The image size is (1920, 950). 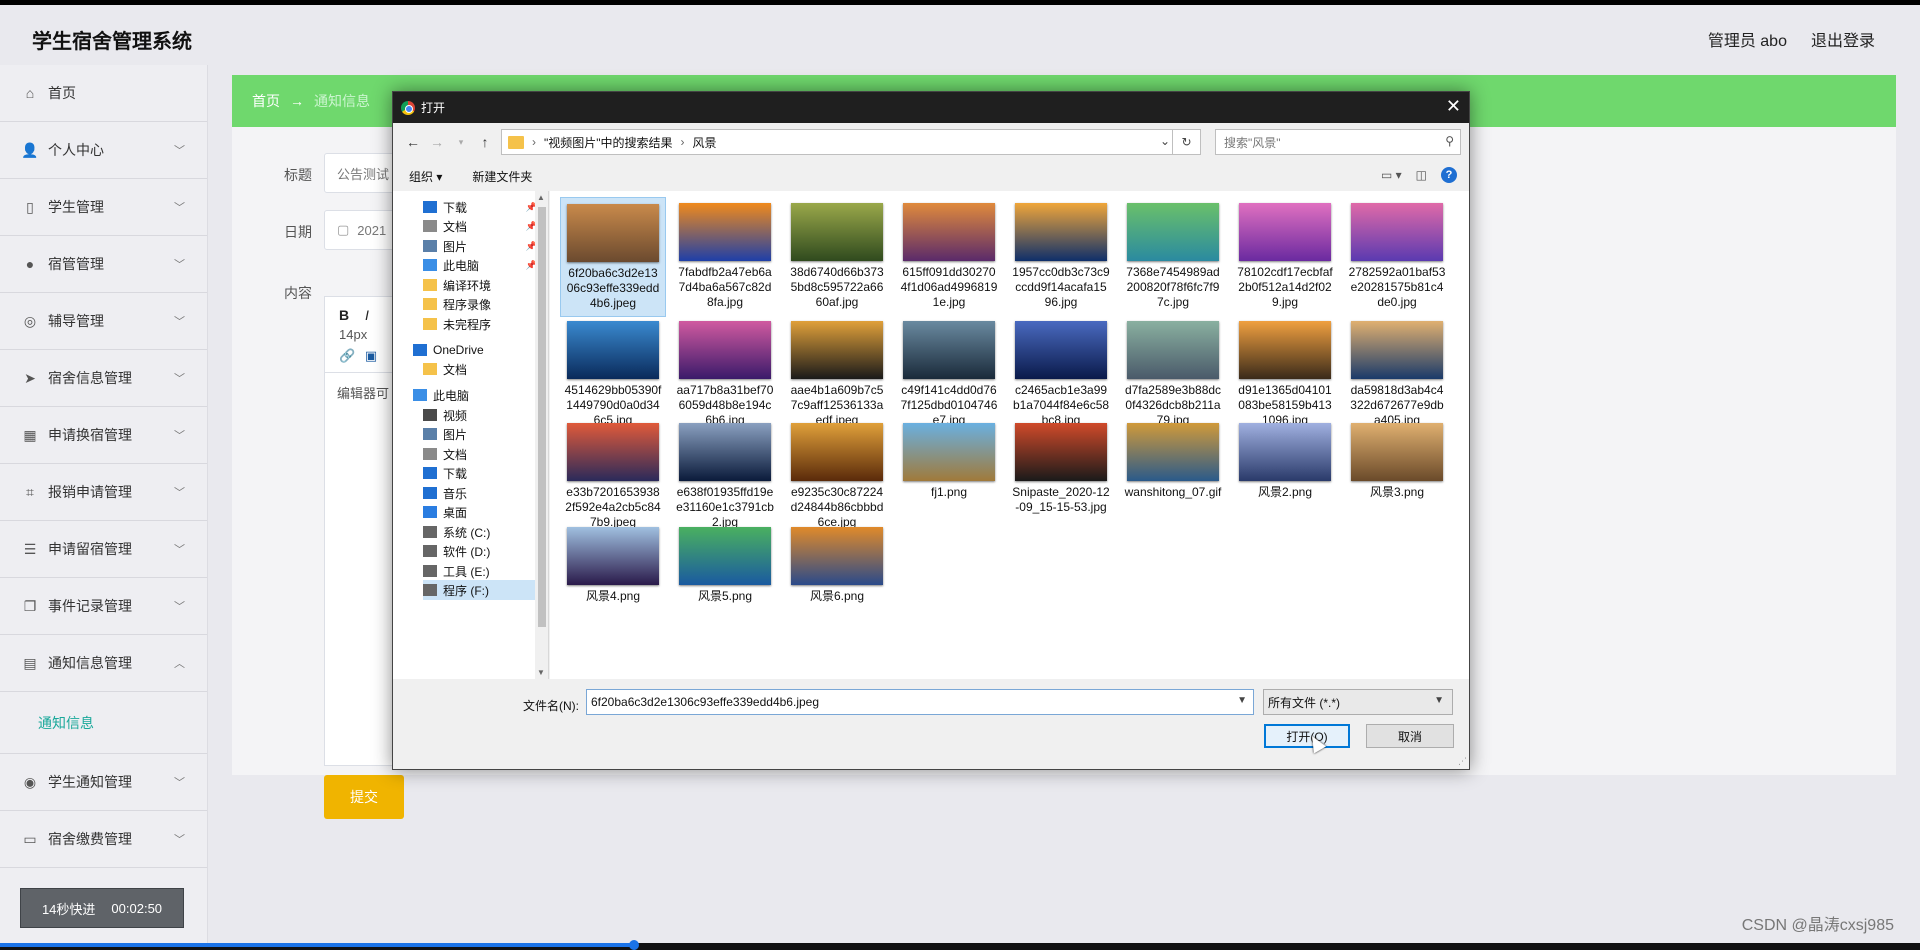 What do you see at coordinates (483, 571) in the screenshot?
I see `nav-item: 工具 (E:)` at bounding box center [483, 571].